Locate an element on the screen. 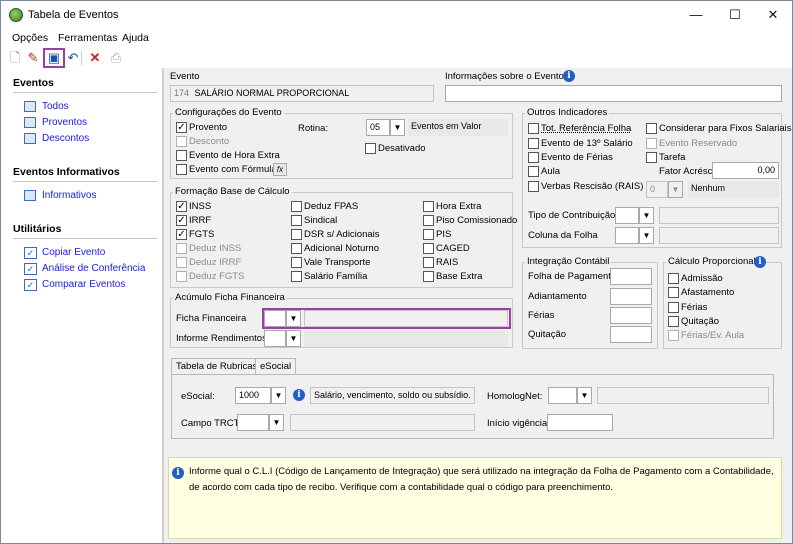  verbas-spin-input: 0 is located at coordinates (657, 189).